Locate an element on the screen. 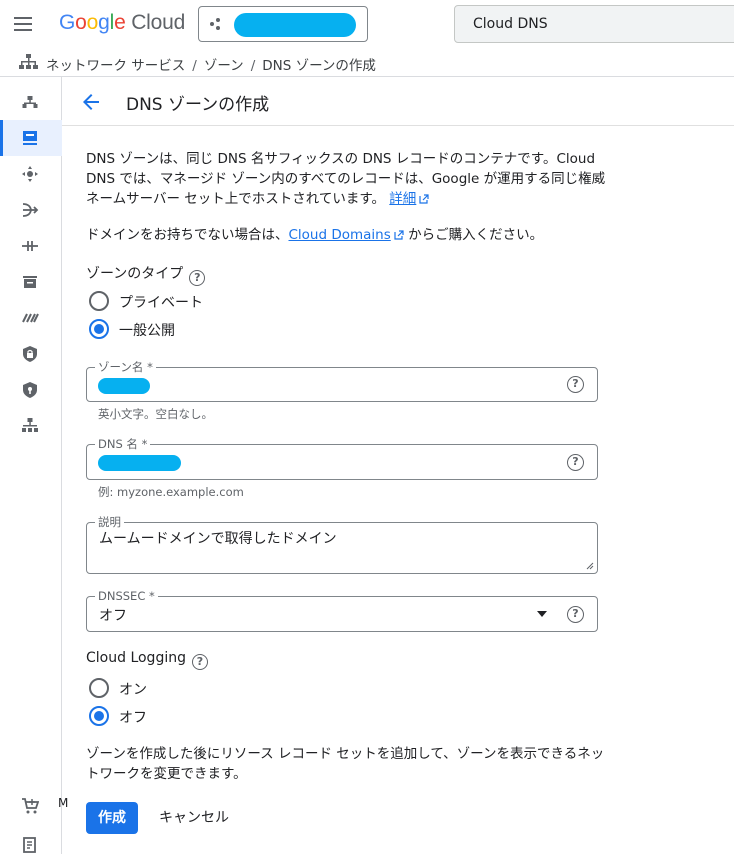 The width and height of the screenshot is (734, 863). create-button: 作成 is located at coordinates (112, 818).